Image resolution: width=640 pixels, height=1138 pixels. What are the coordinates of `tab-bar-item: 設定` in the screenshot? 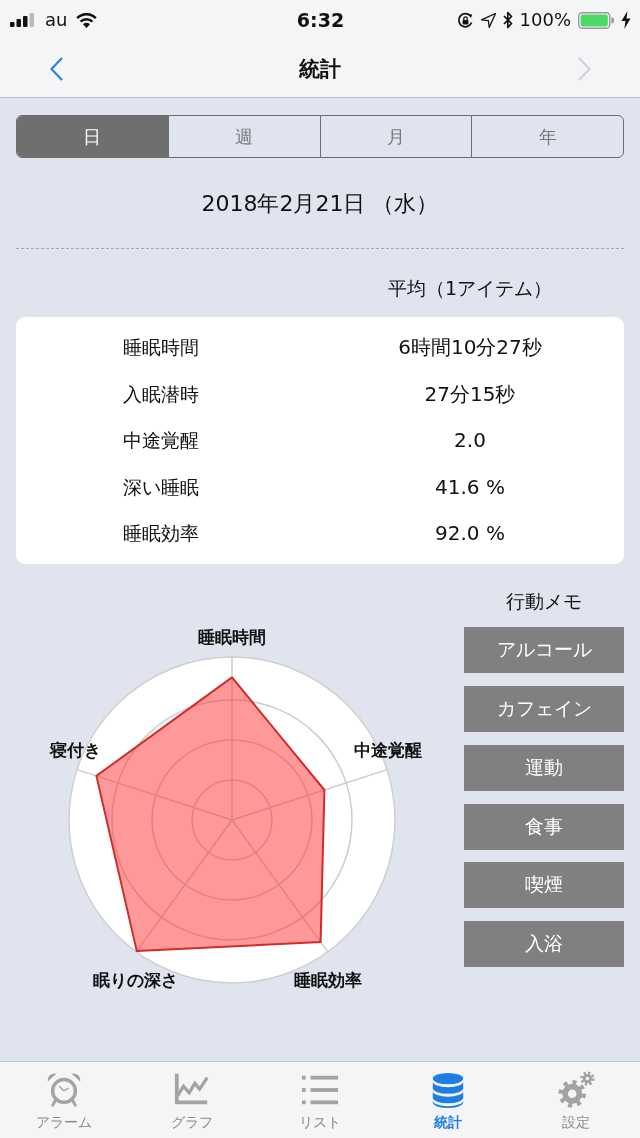 It's located at (576, 1100).